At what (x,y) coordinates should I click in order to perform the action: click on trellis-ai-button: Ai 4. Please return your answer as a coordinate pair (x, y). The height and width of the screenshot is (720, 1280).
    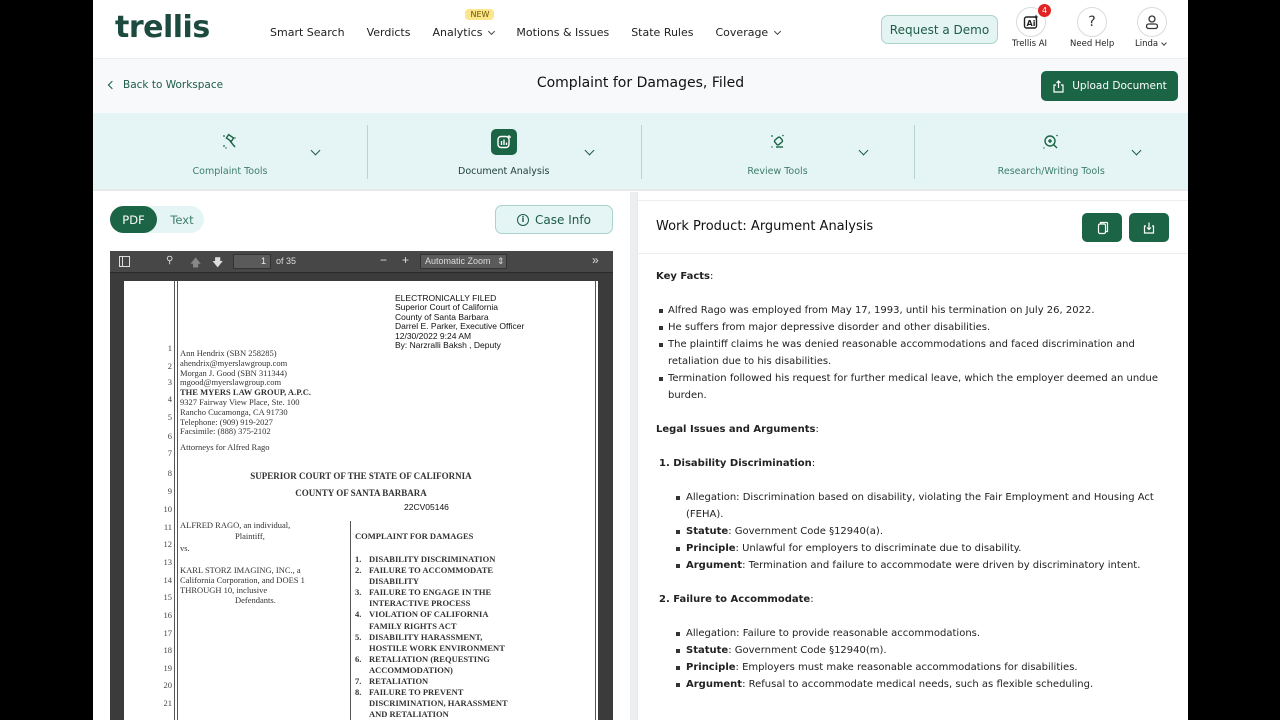
    Looking at the image, I should click on (1033, 20).